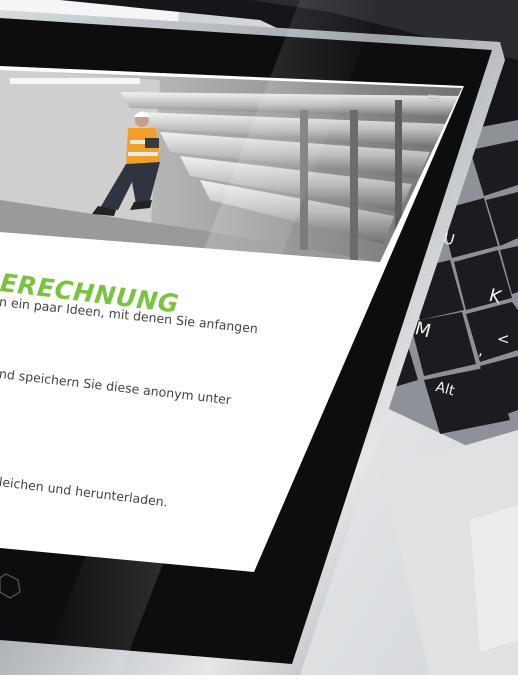 This screenshot has height=680, width=518. I want to click on key-lt-label: <, so click(503, 339).